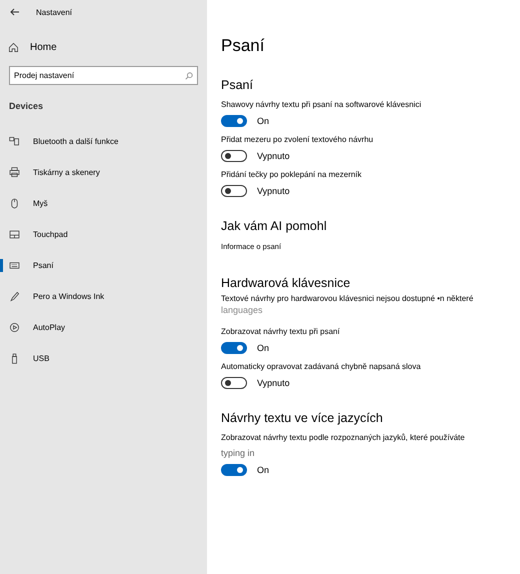 This screenshot has width=520, height=574. Describe the element at coordinates (103, 265) in the screenshot. I see `nav-item: Psaní` at that location.